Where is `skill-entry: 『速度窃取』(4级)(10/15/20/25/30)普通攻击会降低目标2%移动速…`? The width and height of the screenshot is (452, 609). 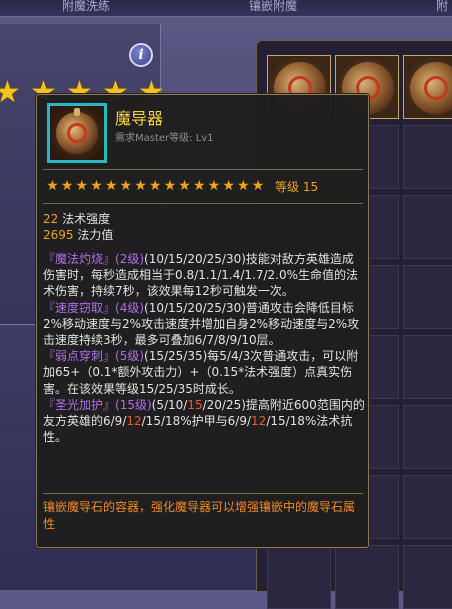
skill-entry: 『速度窃取』(4级)(10/15/20/25/30)普通攻击会降低目标2%移动速… is located at coordinates (201, 324).